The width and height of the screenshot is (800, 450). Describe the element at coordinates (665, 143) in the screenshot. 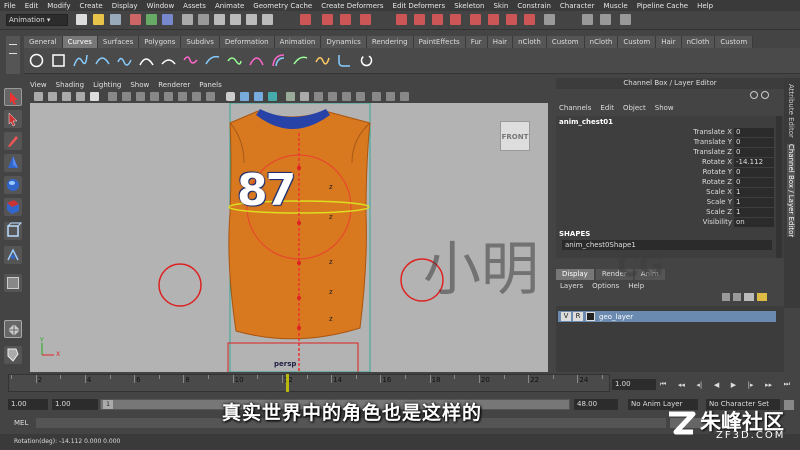

I see `attribute-row: Translate Y0` at that location.